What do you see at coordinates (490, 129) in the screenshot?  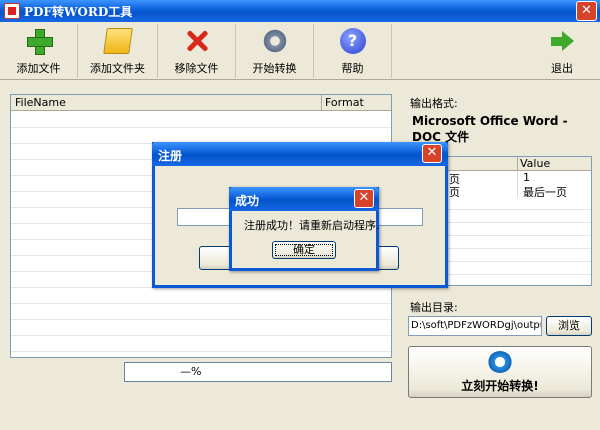 I see `output-format-value: Microsoft Office Word - DOC 文件` at bounding box center [490, 129].